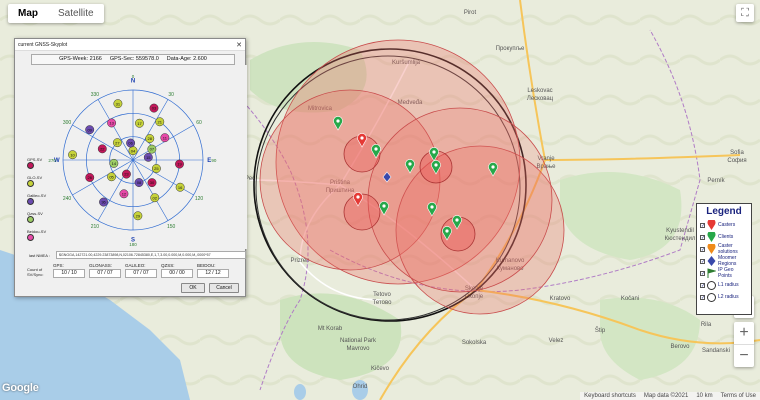  I want to click on satellite-id: 19, so click(179, 164).